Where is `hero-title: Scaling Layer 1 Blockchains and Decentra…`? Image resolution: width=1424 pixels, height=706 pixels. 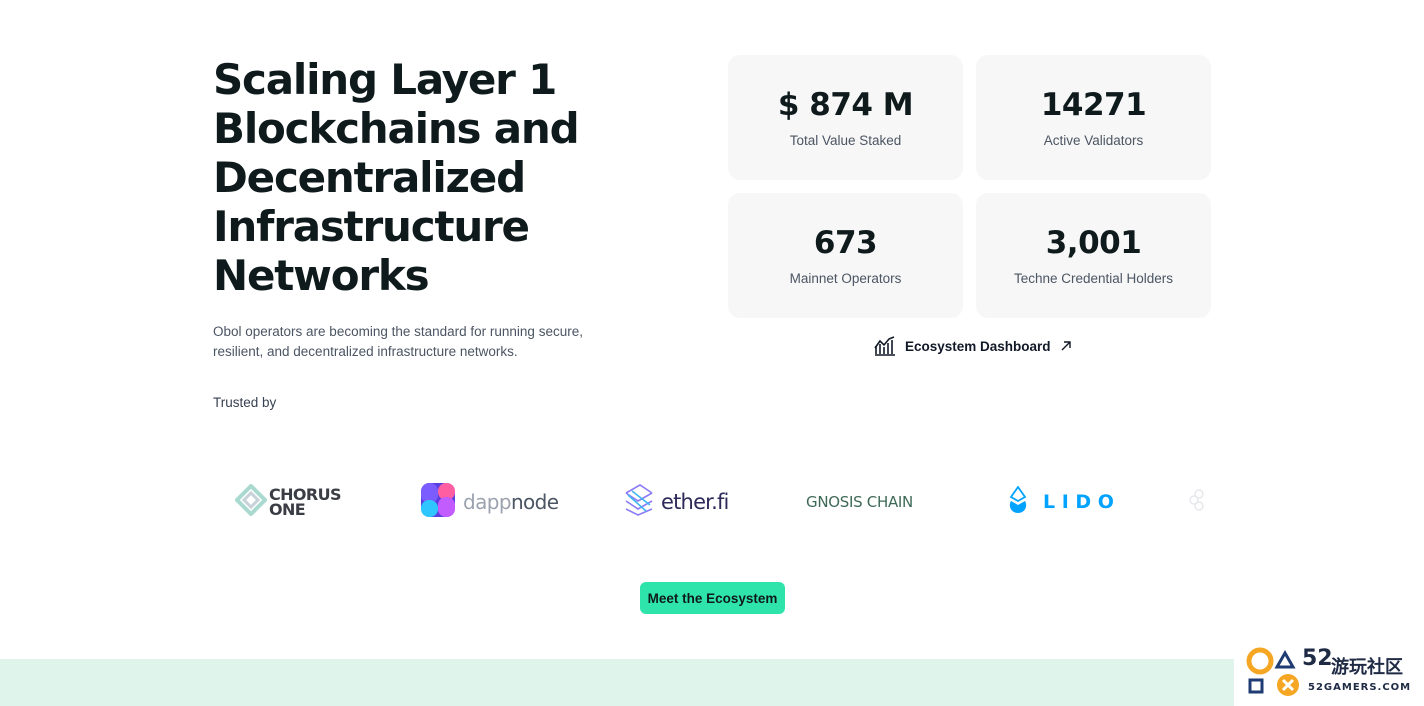
hero-title: Scaling Layer 1 Blockchains and Decentra… is located at coordinates (396, 177).